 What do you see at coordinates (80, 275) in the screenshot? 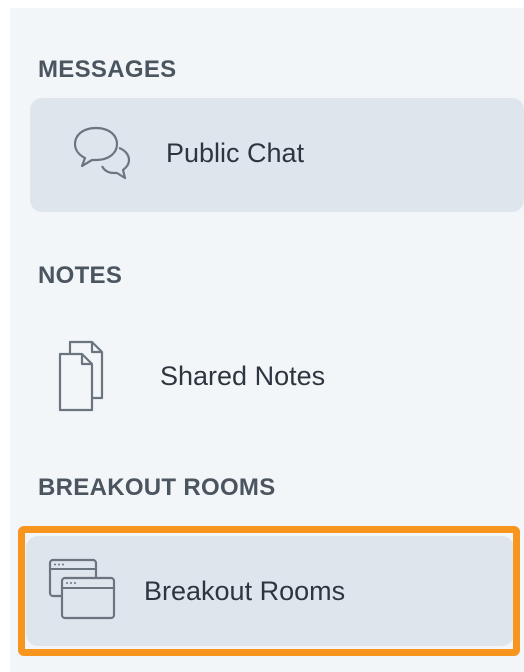
I see `section-title-notes: NOTES` at bounding box center [80, 275].